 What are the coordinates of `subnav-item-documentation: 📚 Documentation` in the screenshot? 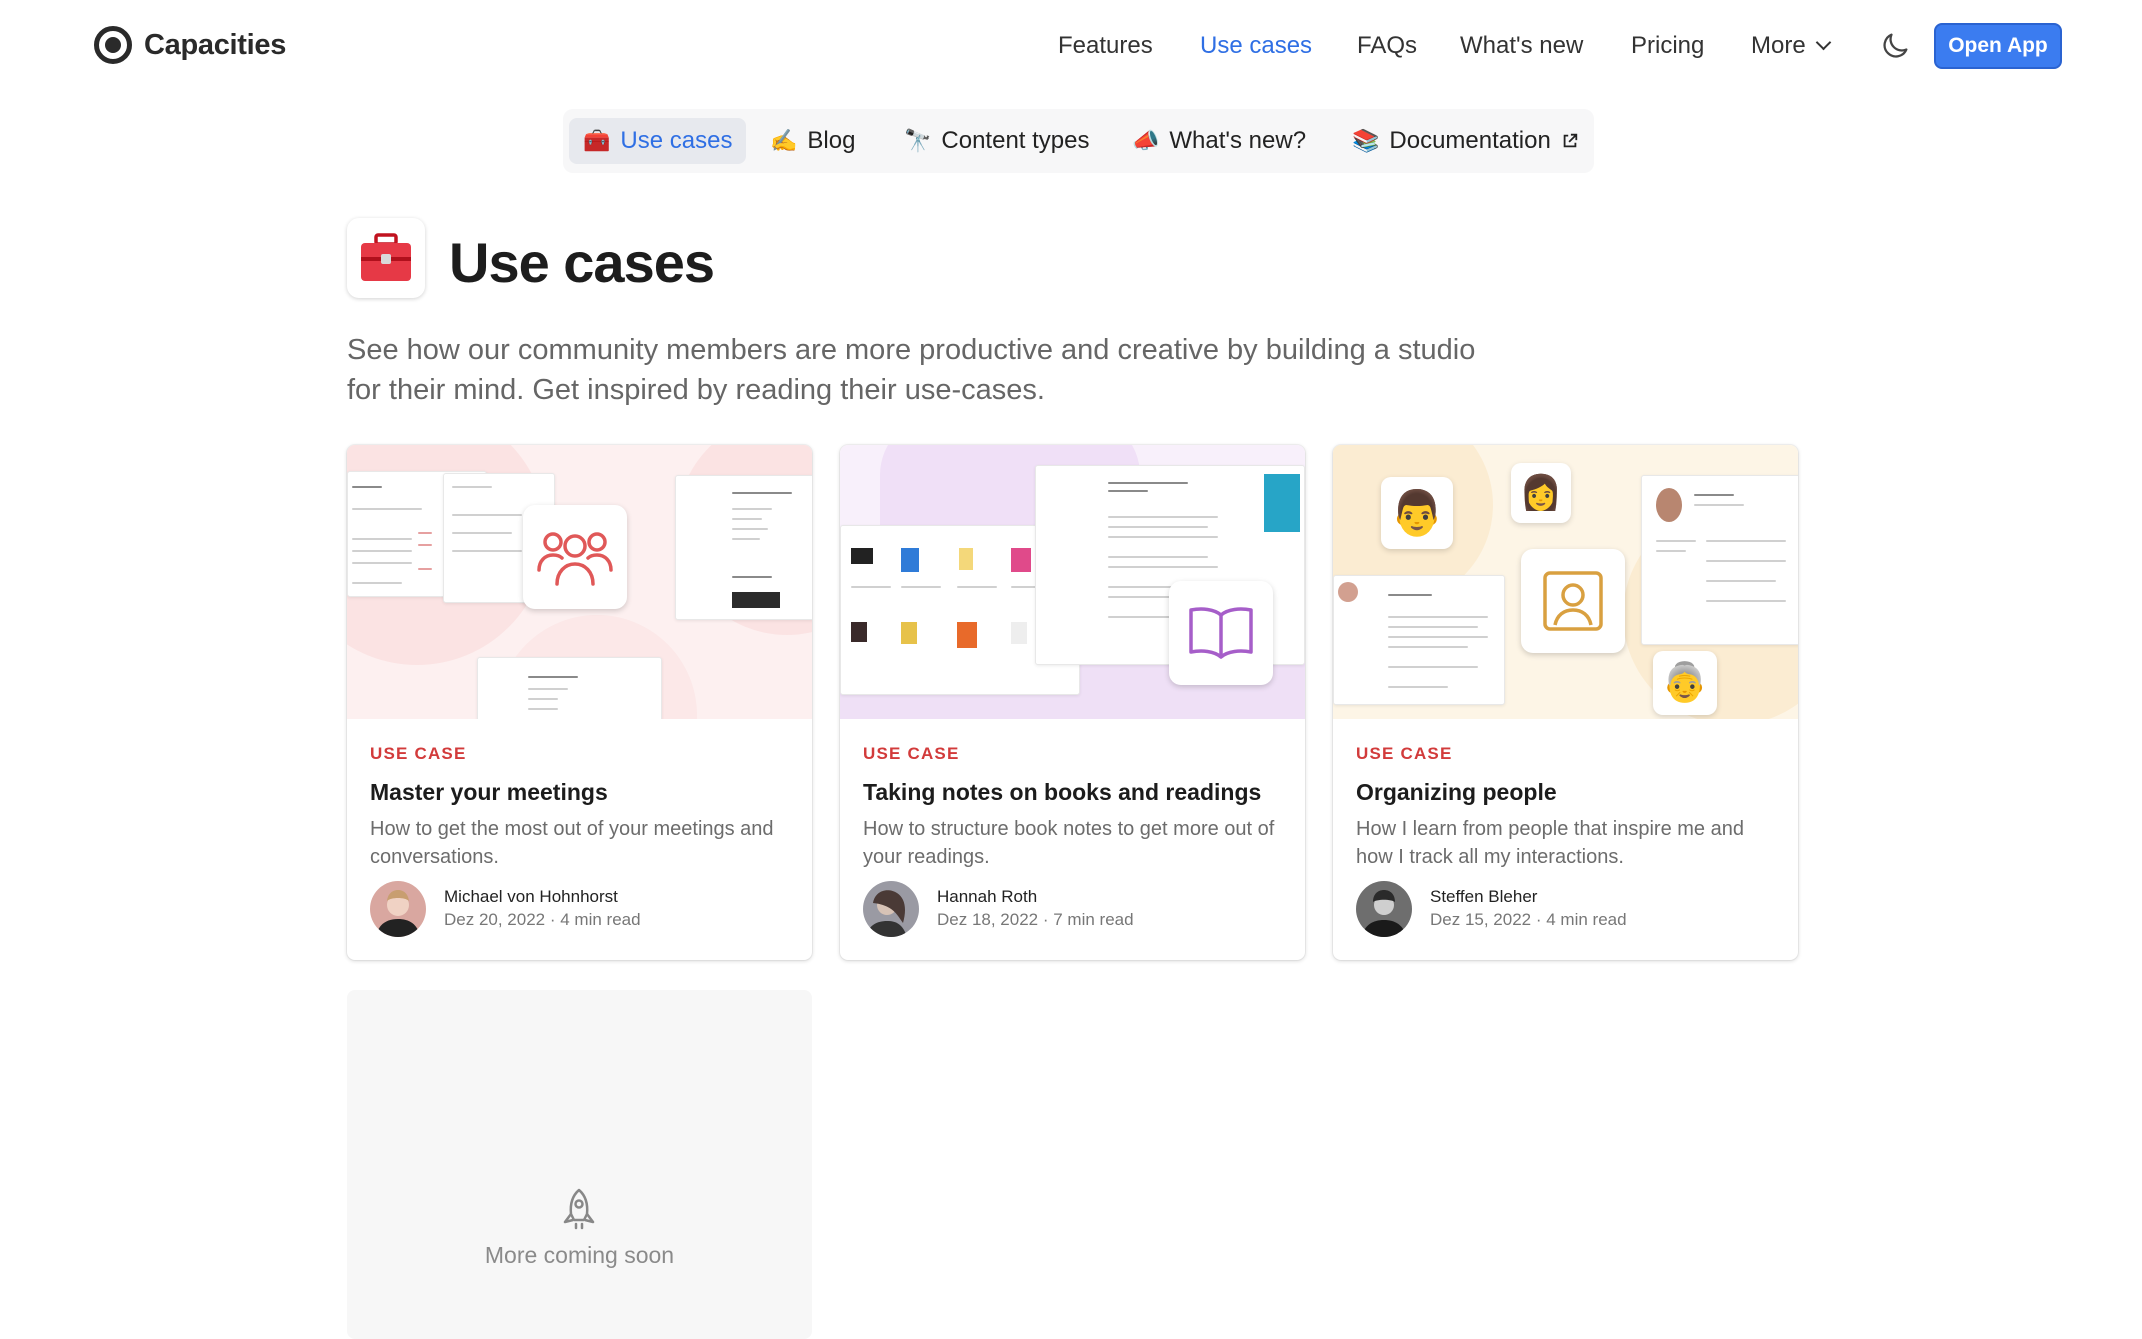 It's located at (1465, 141).